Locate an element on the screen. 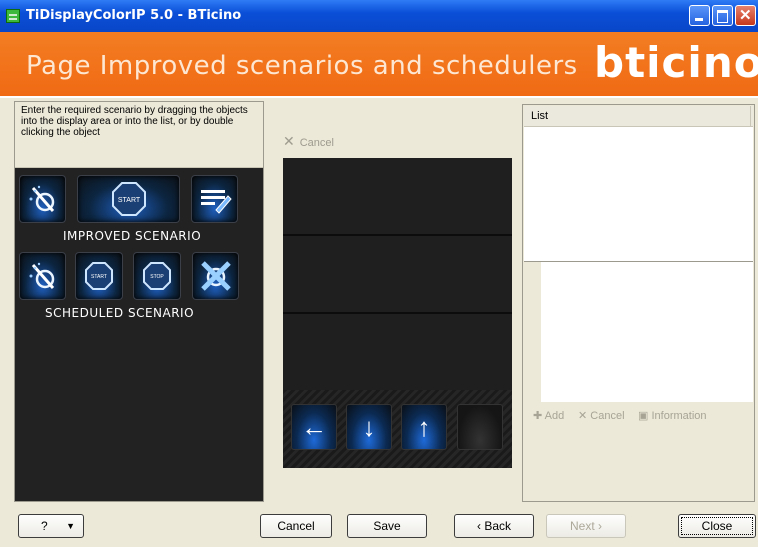 The width and height of the screenshot is (758, 547). start-icon: START is located at coordinates (99, 276).